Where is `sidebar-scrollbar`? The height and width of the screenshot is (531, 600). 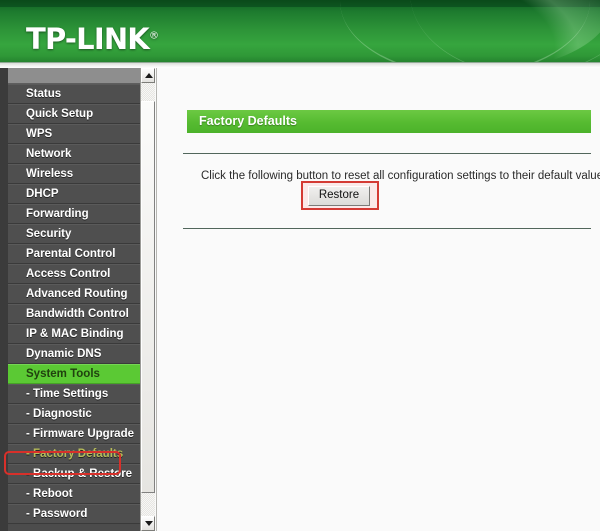
sidebar-scrollbar is located at coordinates (147, 299).